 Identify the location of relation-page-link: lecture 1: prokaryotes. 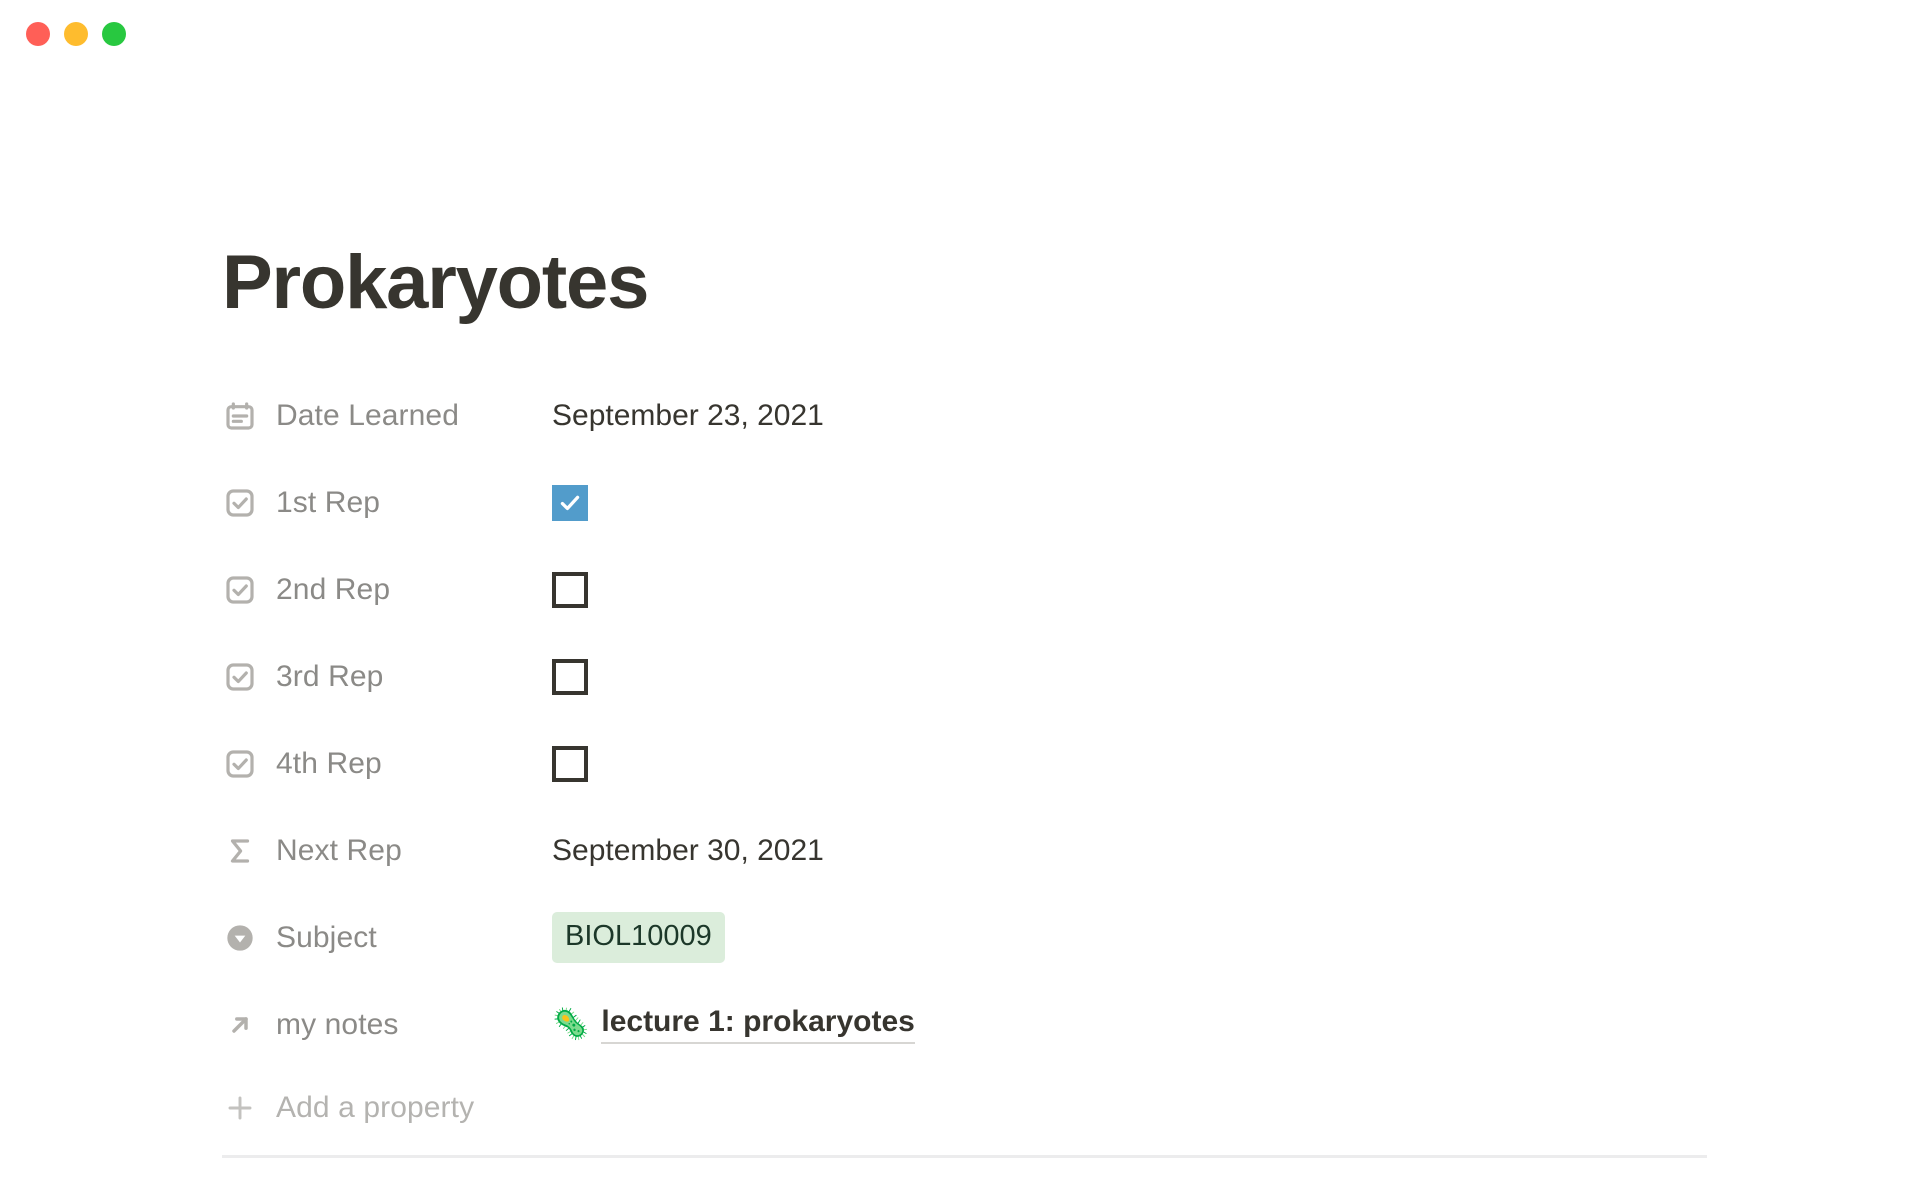
(758, 1024).